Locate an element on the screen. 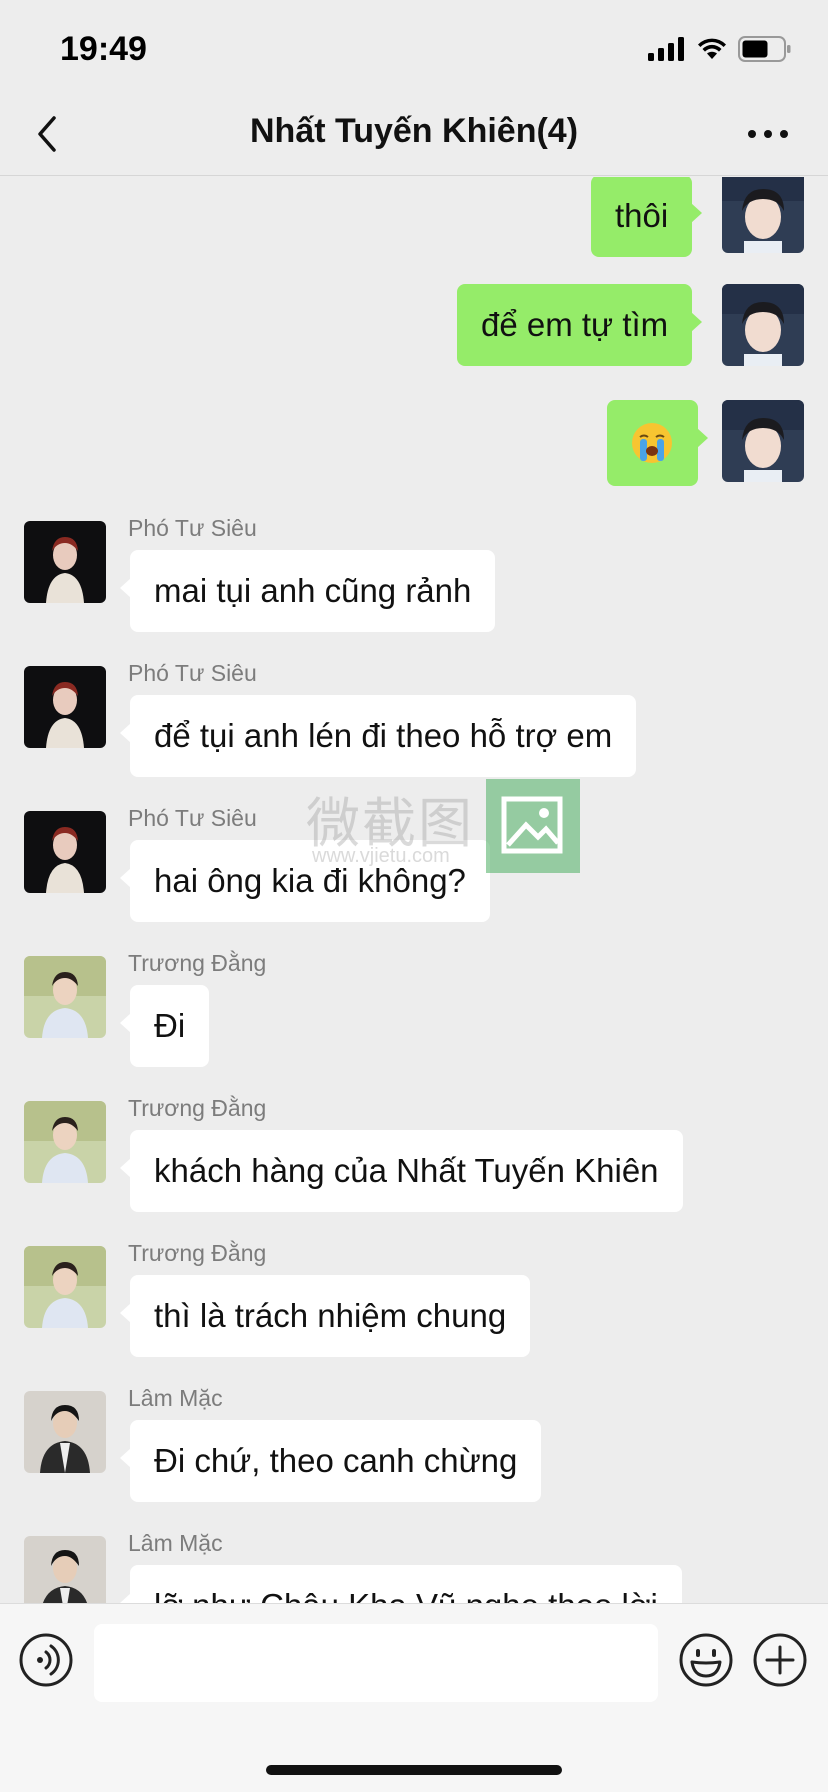 This screenshot has height=1792, width=828. watermark-image-icon is located at coordinates (533, 826).